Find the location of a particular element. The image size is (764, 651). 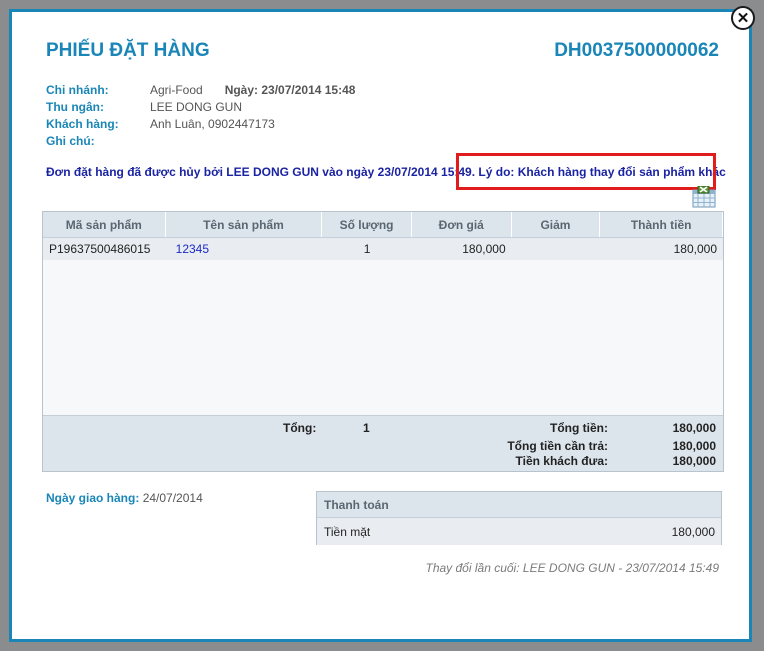

note-label: Ghi chú: is located at coordinates (70, 141).